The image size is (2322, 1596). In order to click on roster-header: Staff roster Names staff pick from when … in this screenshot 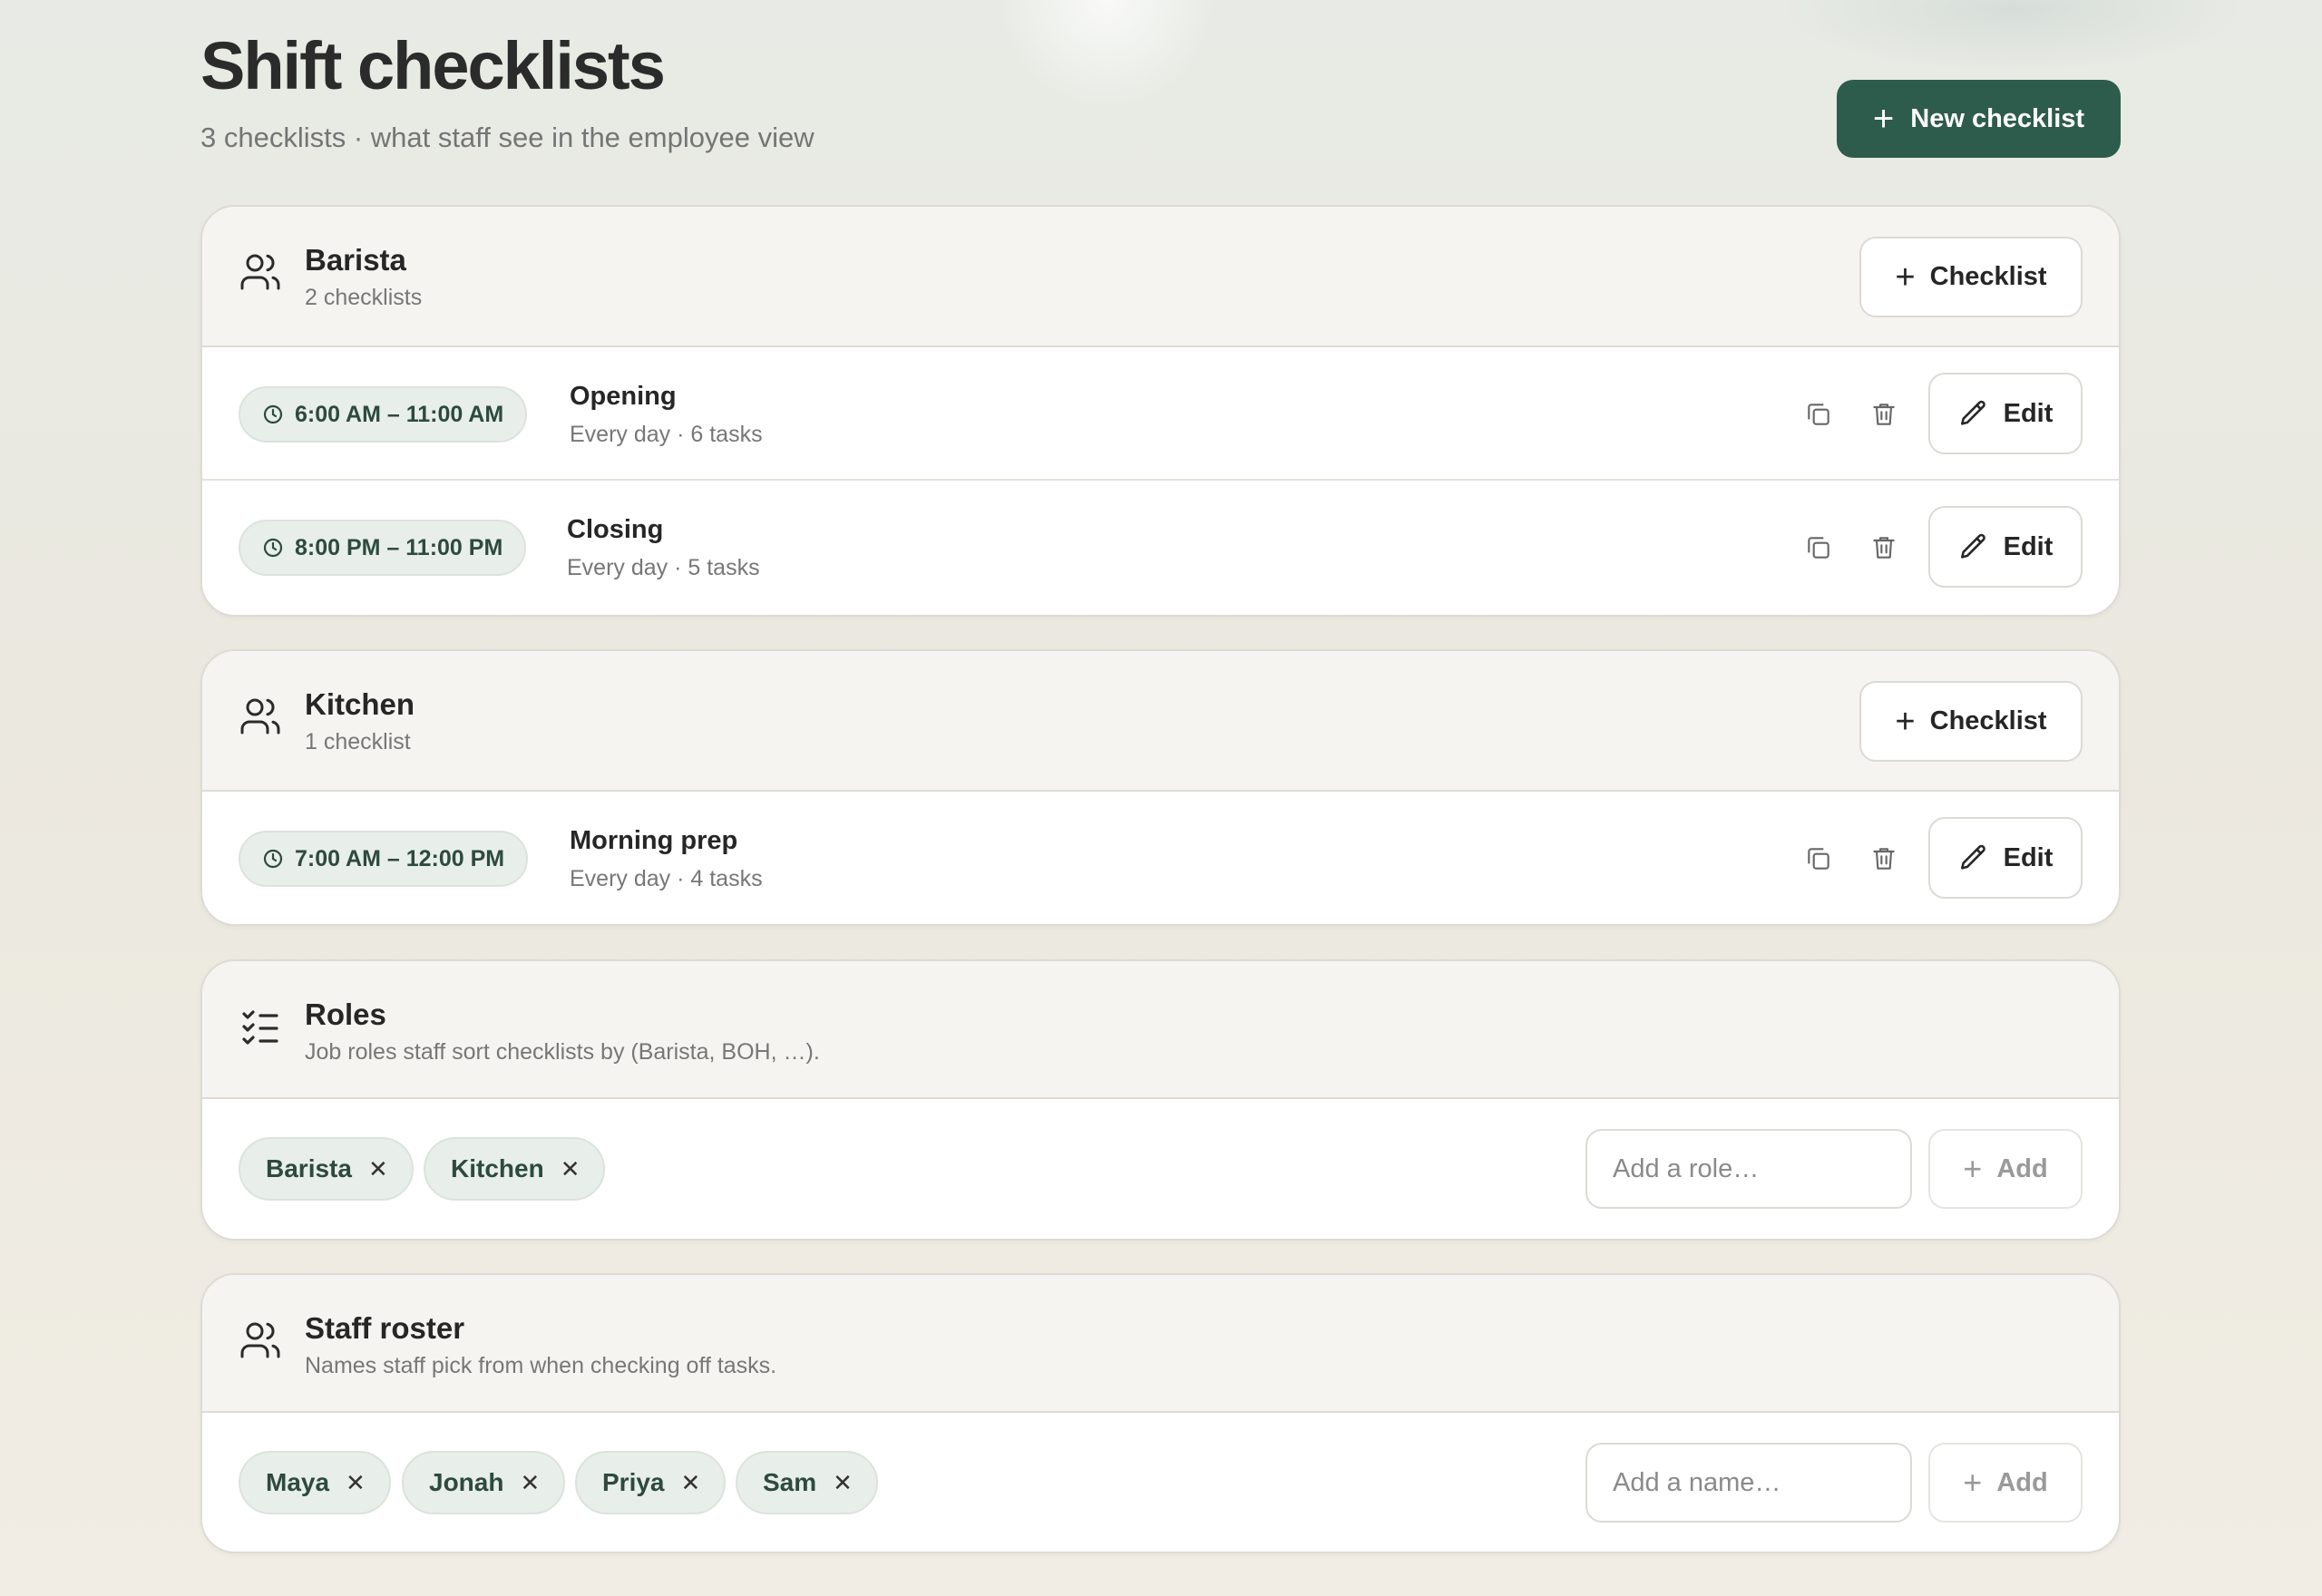, I will do `click(1161, 1344)`.